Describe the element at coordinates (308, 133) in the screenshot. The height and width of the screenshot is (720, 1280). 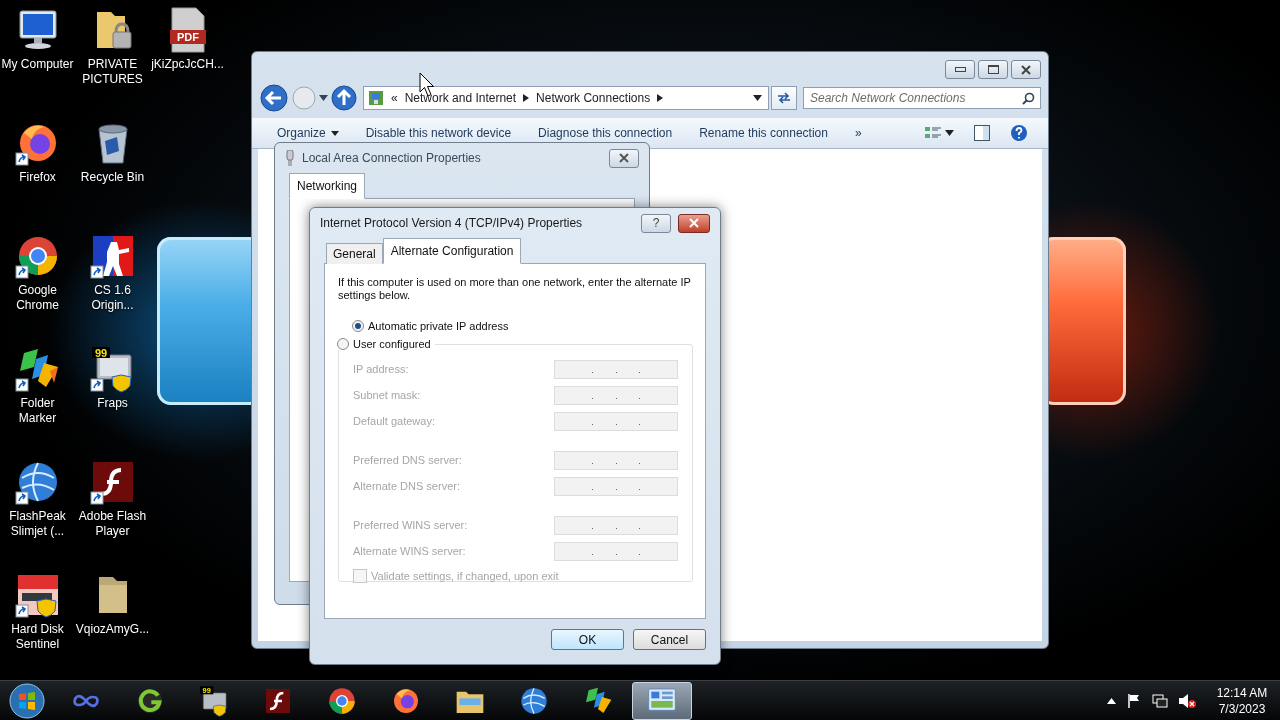
I see `toolbar-button: Organize` at that location.